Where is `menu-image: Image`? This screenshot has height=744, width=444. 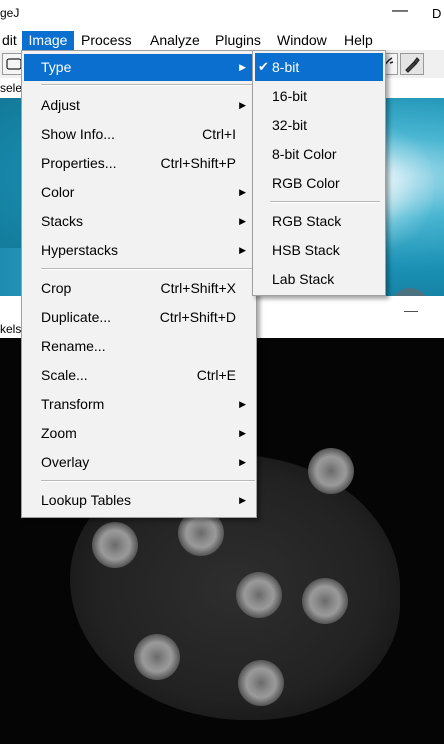
menu-image: Image is located at coordinates (48, 40).